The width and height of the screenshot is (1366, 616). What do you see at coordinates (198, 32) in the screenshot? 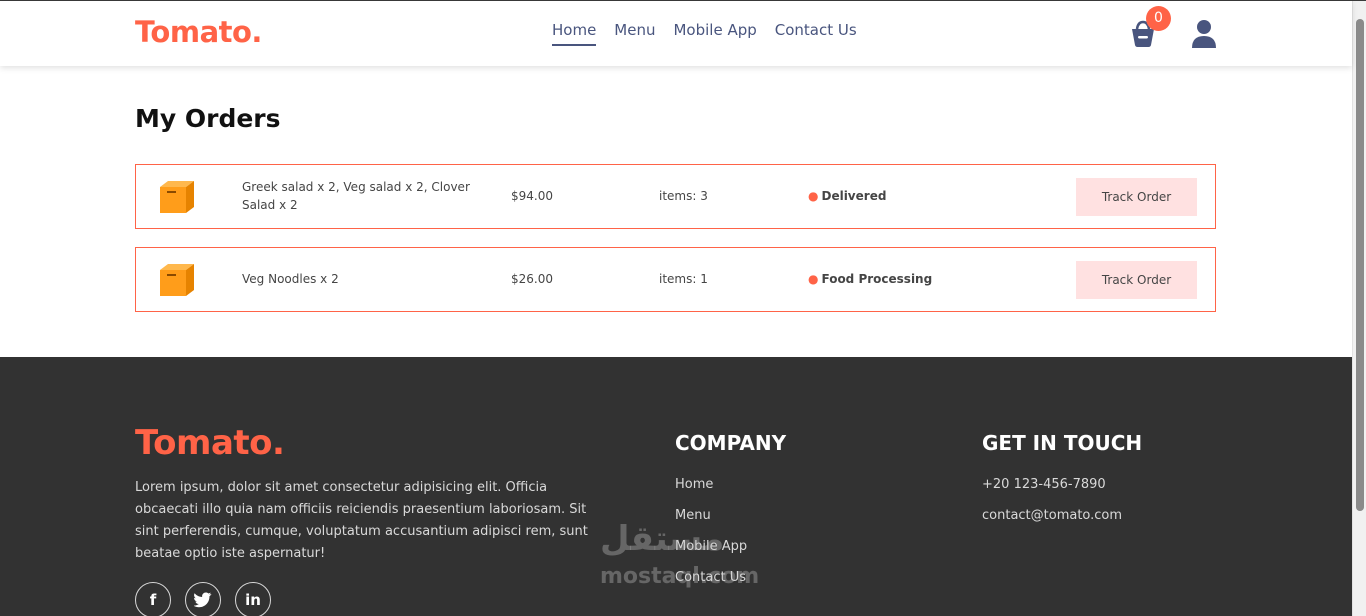
I see `brand-logo: Tomato.` at bounding box center [198, 32].